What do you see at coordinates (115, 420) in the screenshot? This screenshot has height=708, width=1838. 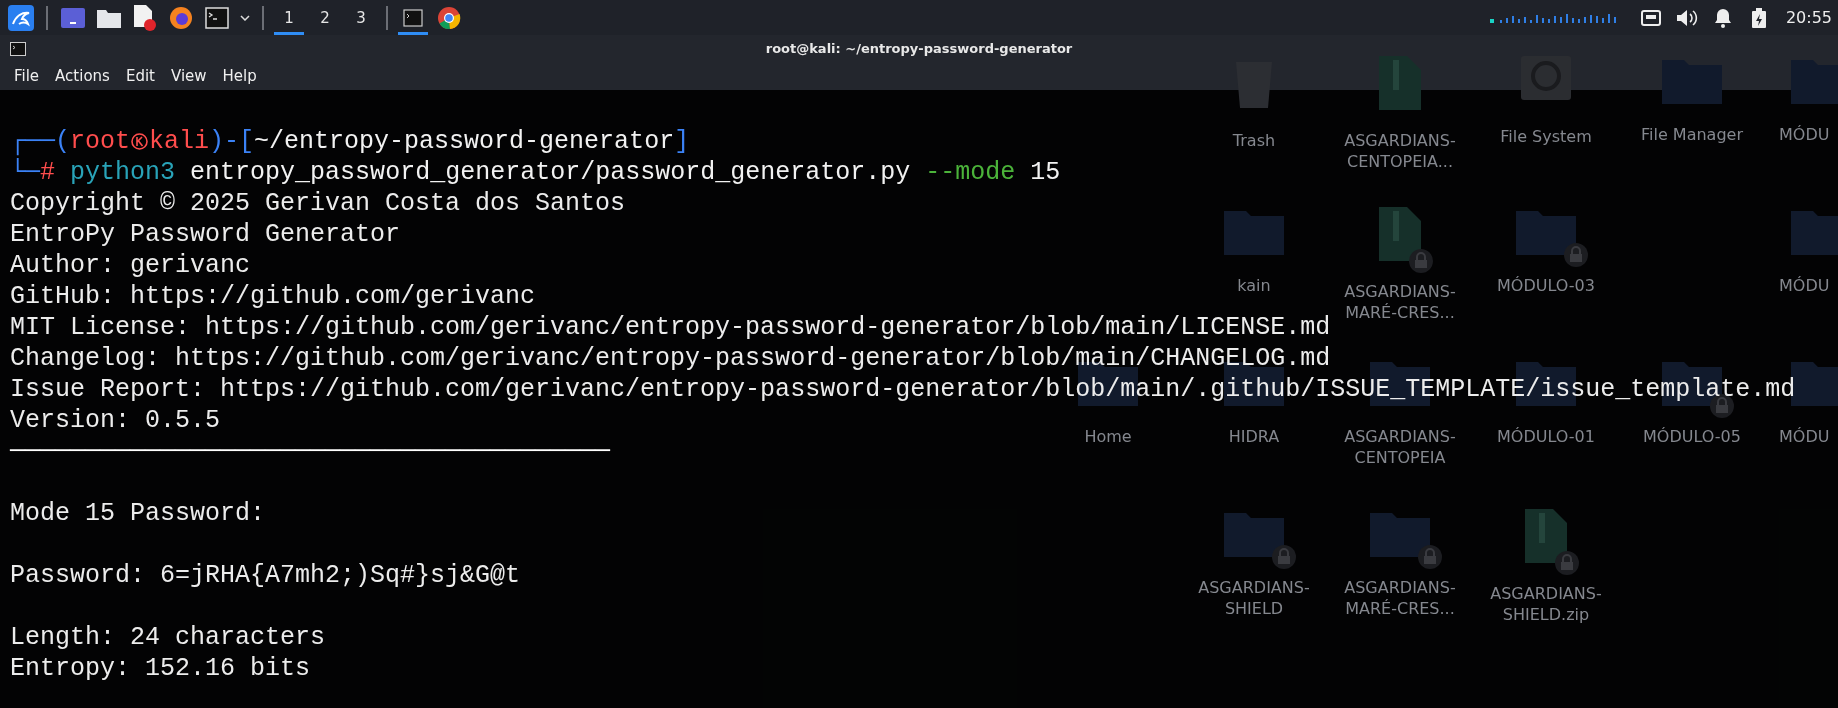 I see `output-line: Version: 0.5.5` at bounding box center [115, 420].